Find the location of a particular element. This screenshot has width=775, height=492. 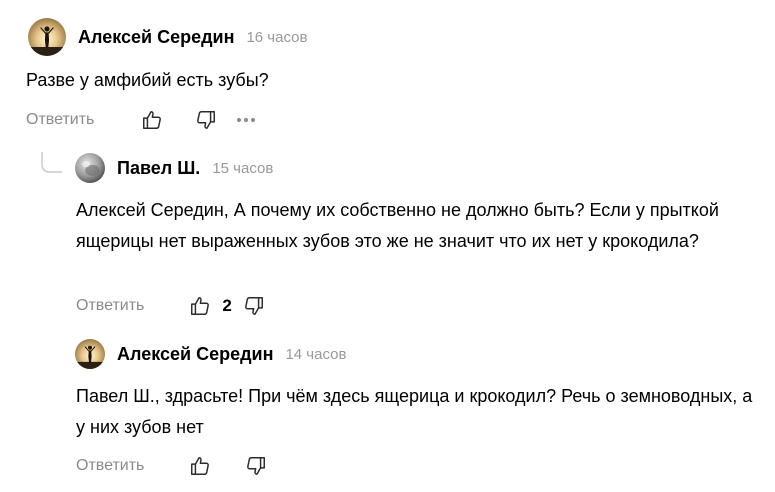

comment-header: Алексей Середин 14 часов is located at coordinates (210, 354).